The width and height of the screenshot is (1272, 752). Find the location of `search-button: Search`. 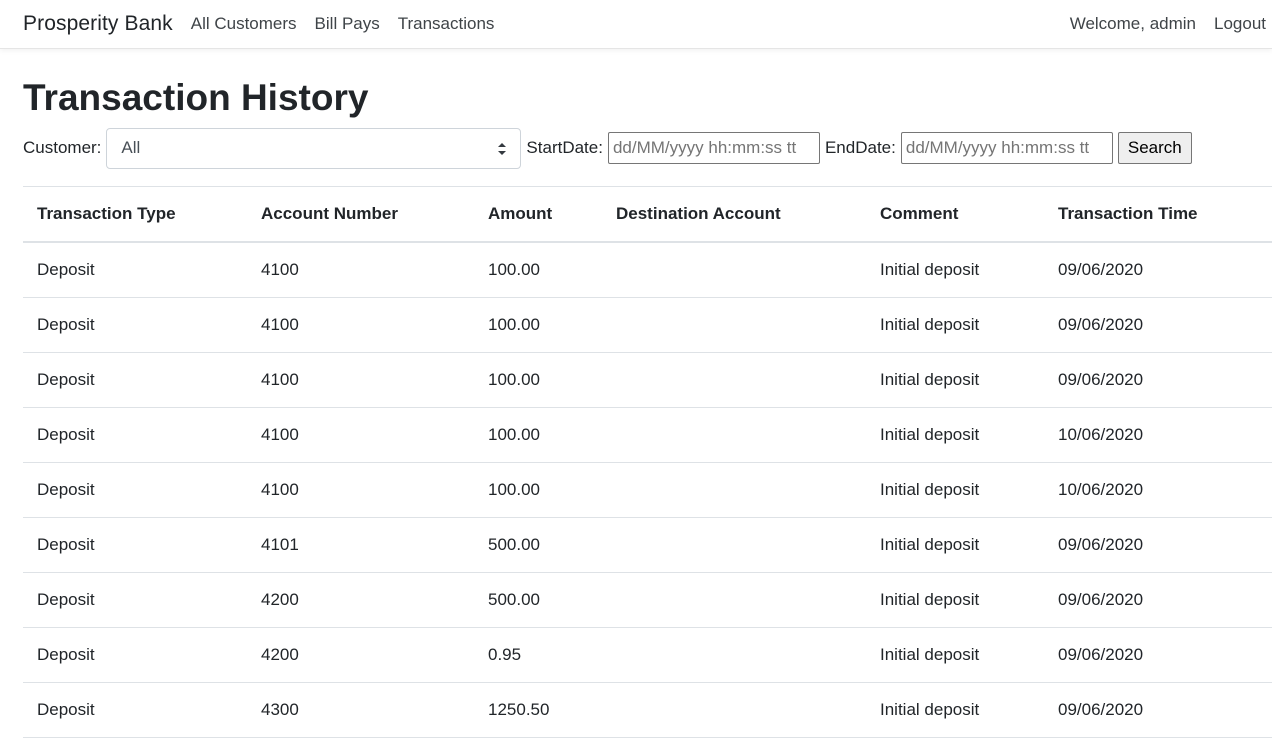

search-button: Search is located at coordinates (1154, 148).